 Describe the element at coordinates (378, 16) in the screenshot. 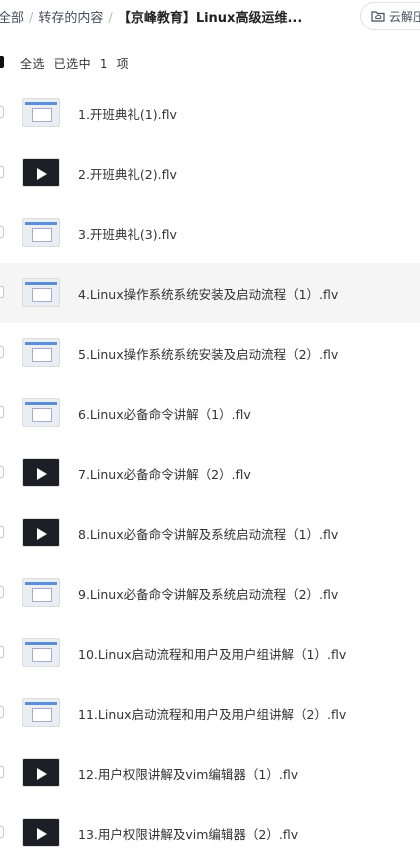

I see `folder-cloud-icon` at that location.